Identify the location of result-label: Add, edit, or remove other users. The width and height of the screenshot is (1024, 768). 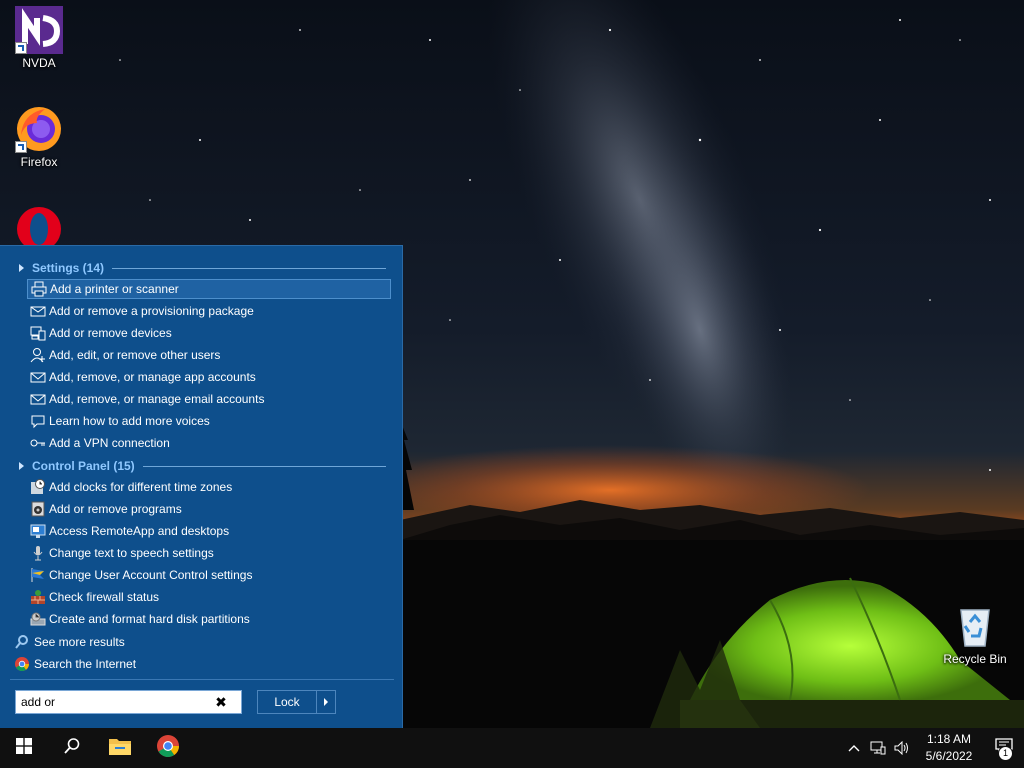
(135, 355).